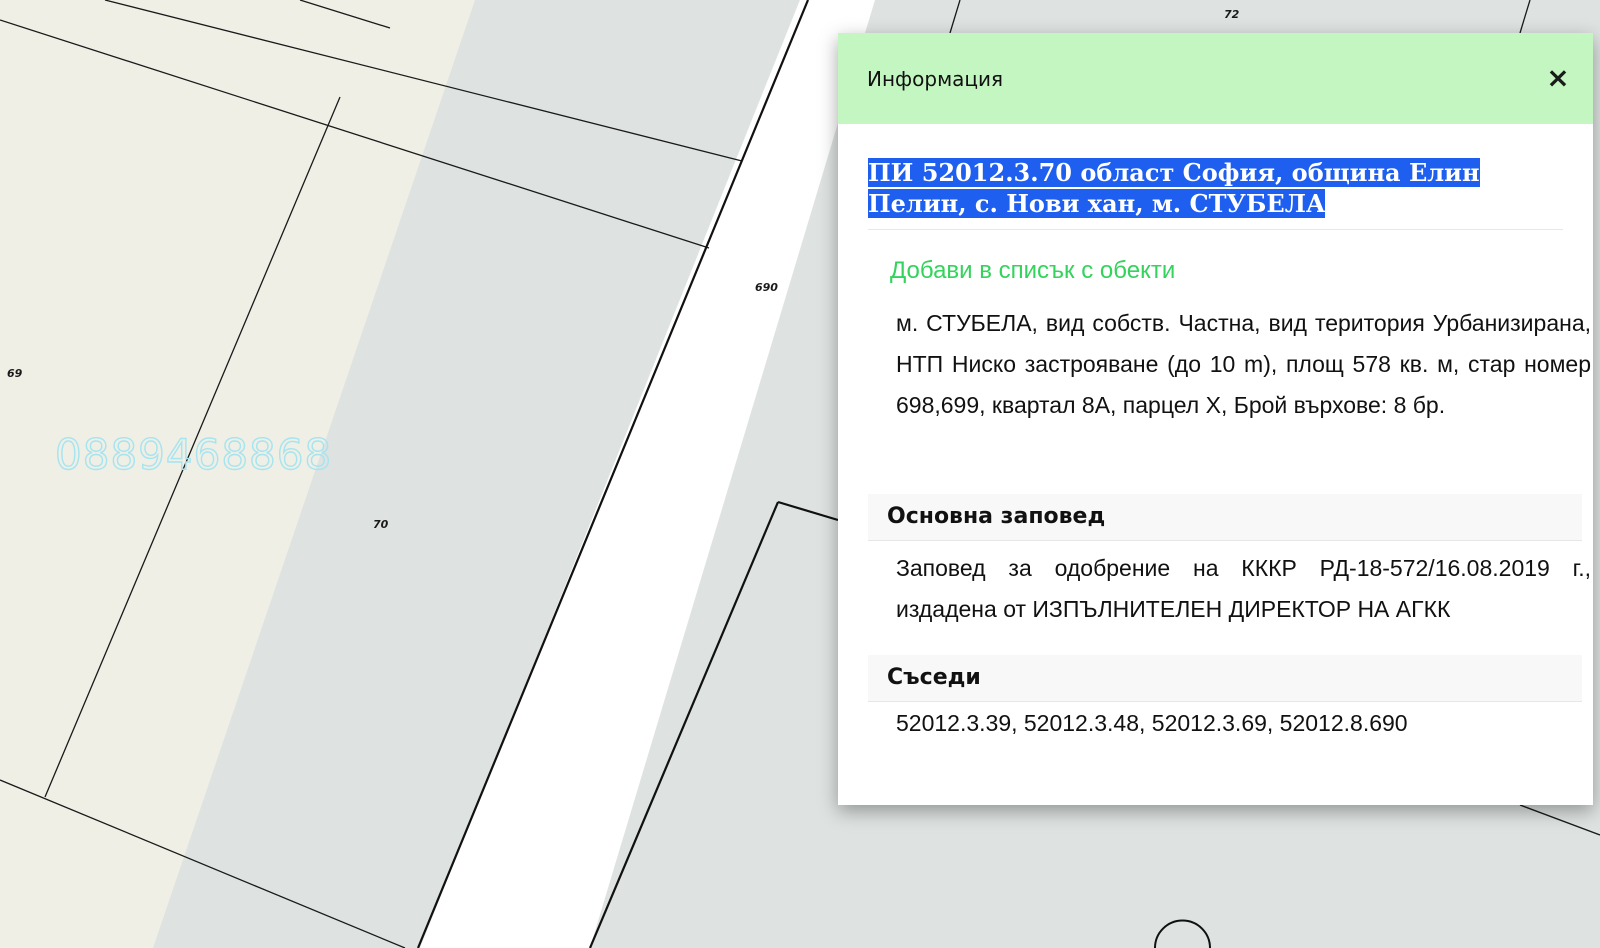 This screenshot has height=948, width=1600. Describe the element at coordinates (1032, 271) in the screenshot. I see `add-to-objects-list-link: Добави в списък с обекти` at that location.